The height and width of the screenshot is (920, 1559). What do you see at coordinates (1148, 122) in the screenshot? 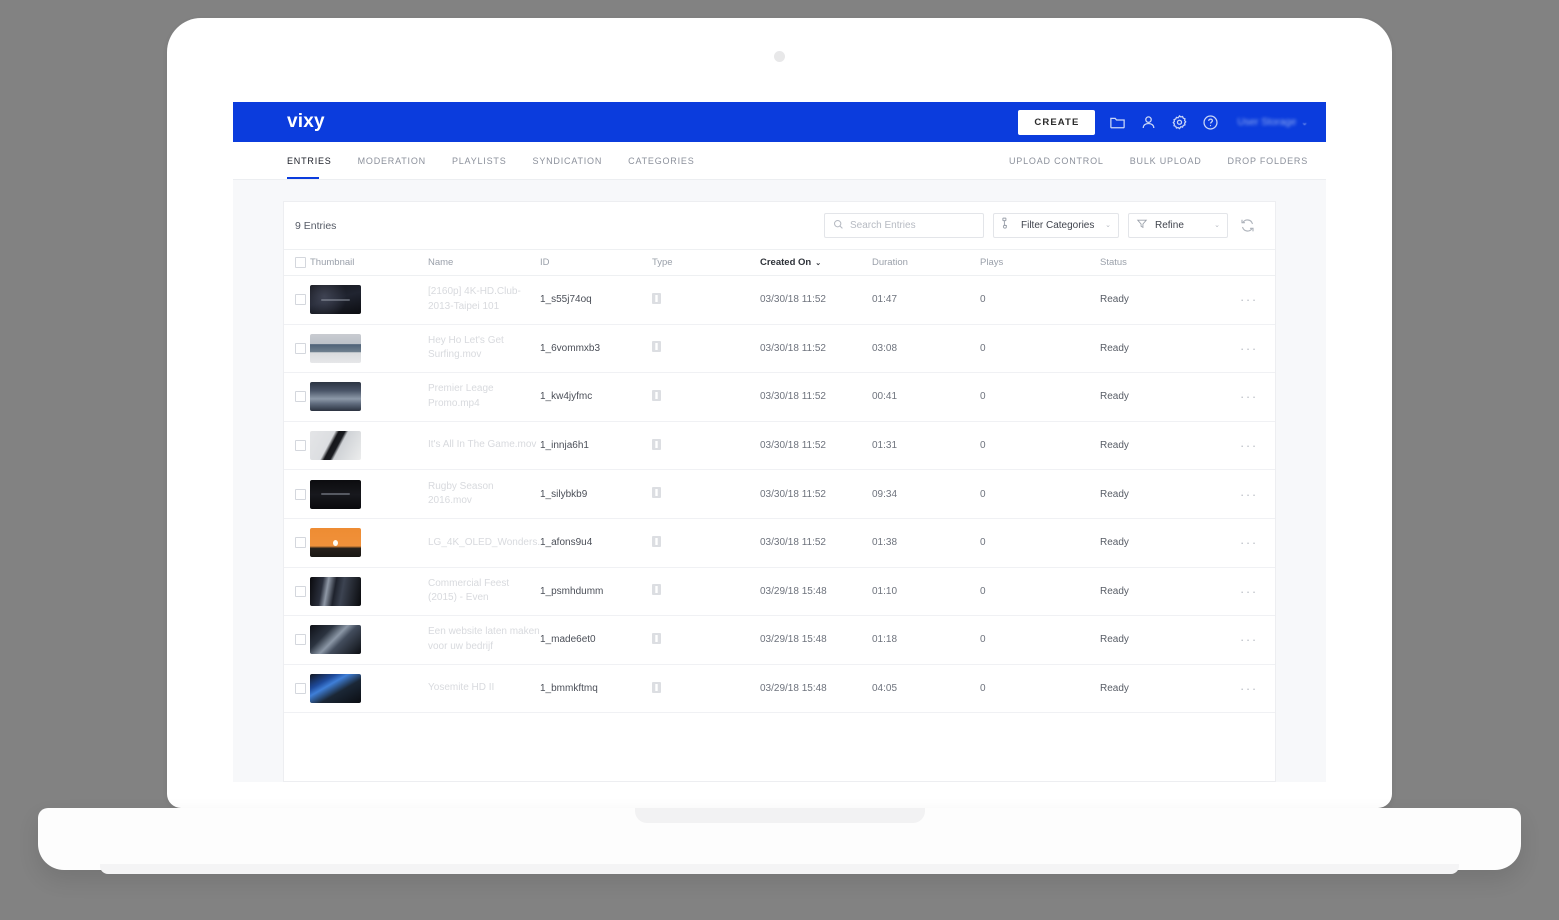
I see `user-icon` at bounding box center [1148, 122].